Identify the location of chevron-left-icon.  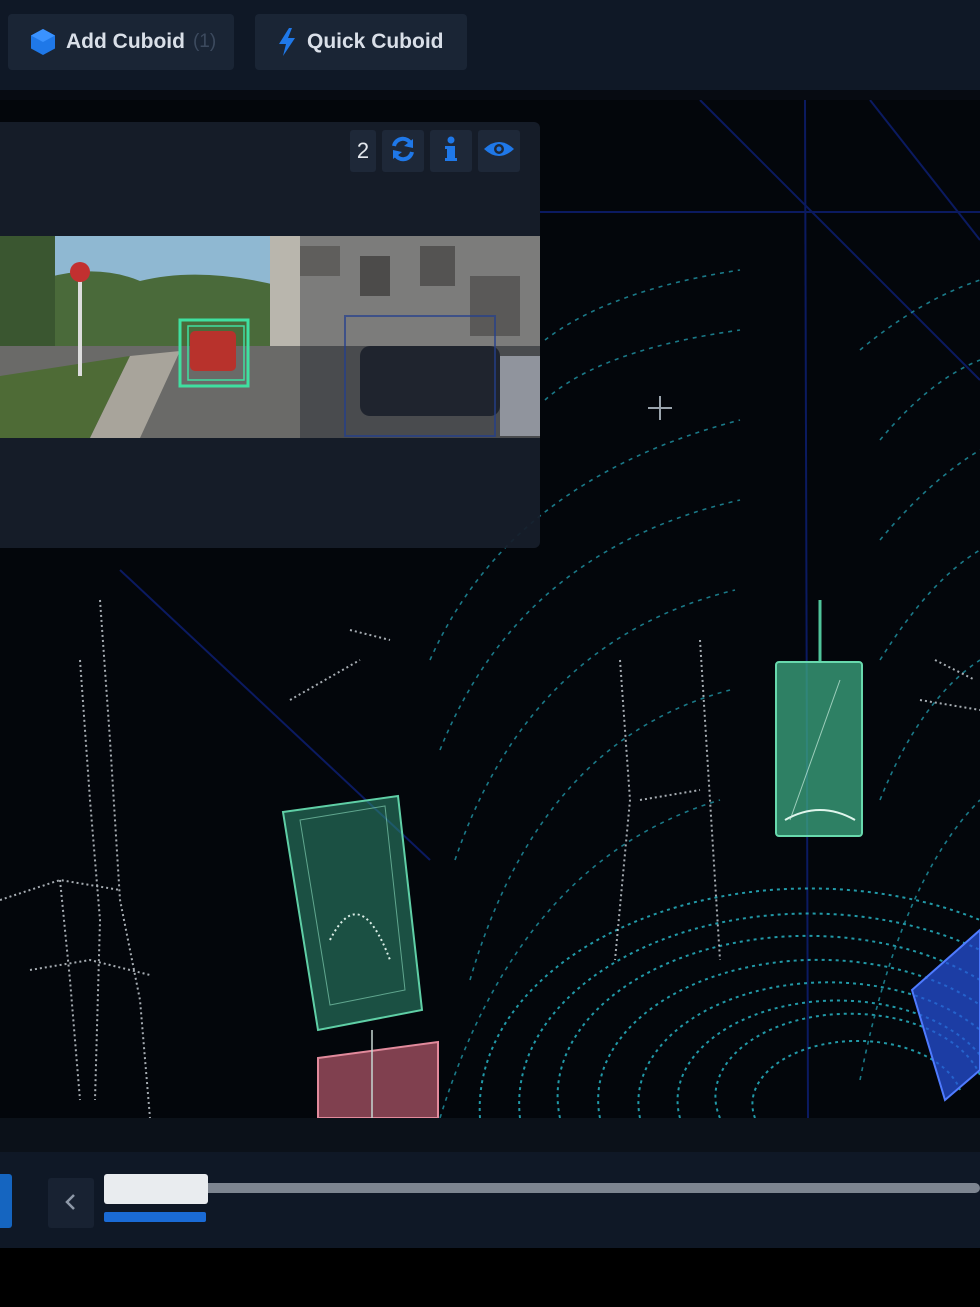
(71, 1203).